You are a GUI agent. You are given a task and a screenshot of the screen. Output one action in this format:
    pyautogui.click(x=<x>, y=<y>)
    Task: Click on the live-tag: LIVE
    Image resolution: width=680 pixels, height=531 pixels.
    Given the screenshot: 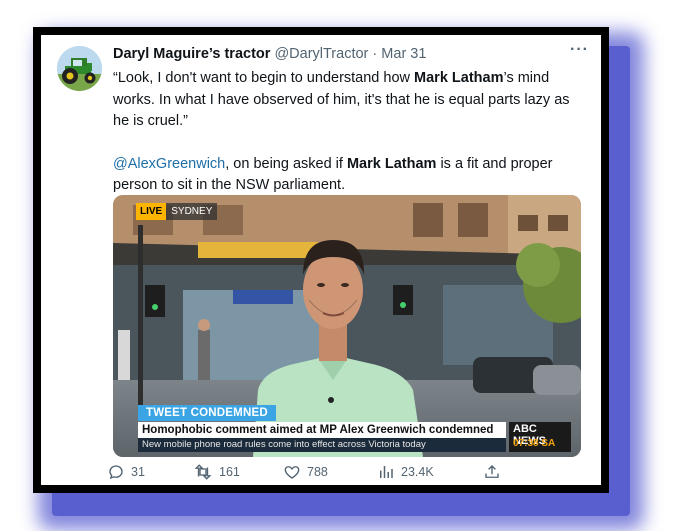 What is the action you would take?
    pyautogui.click(x=151, y=211)
    